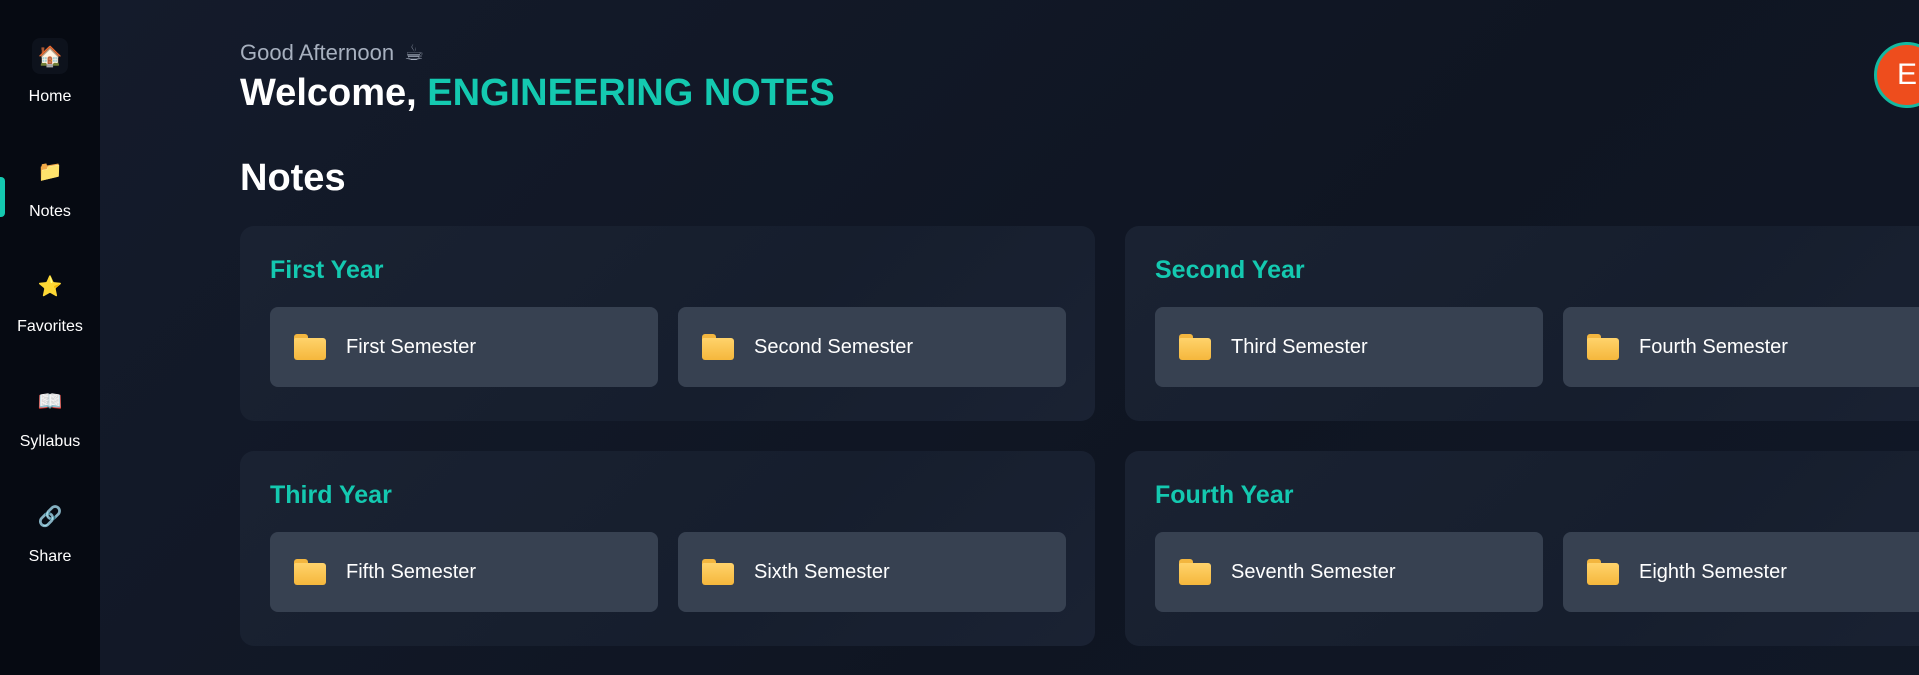 The width and height of the screenshot is (1919, 675). Describe the element at coordinates (50, 211) in the screenshot. I see `sidebar-item-label: Notes` at that location.